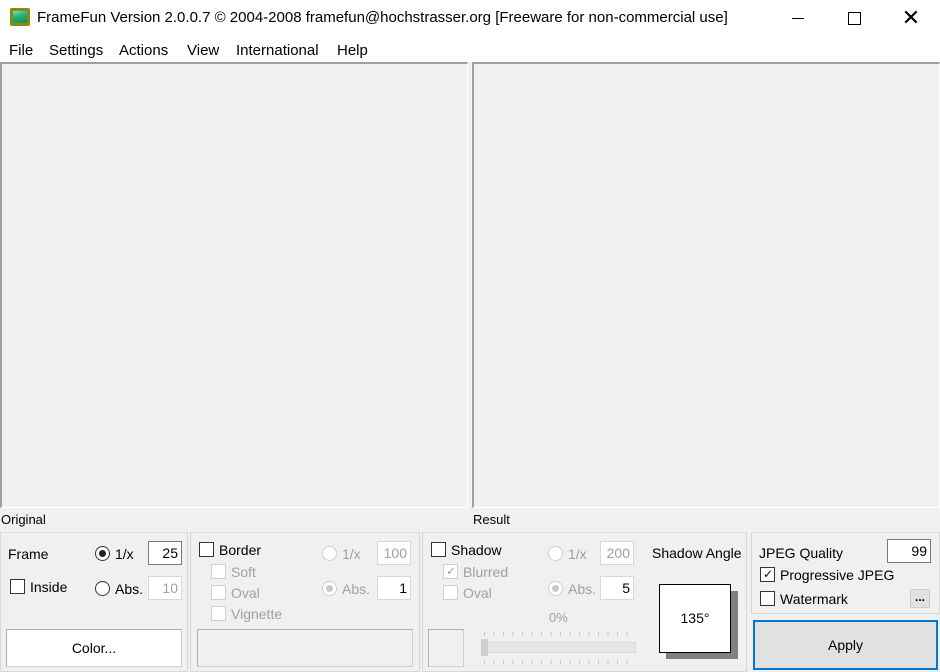 The image size is (940, 672). I want to click on blurred-label: Blurred, so click(486, 572).